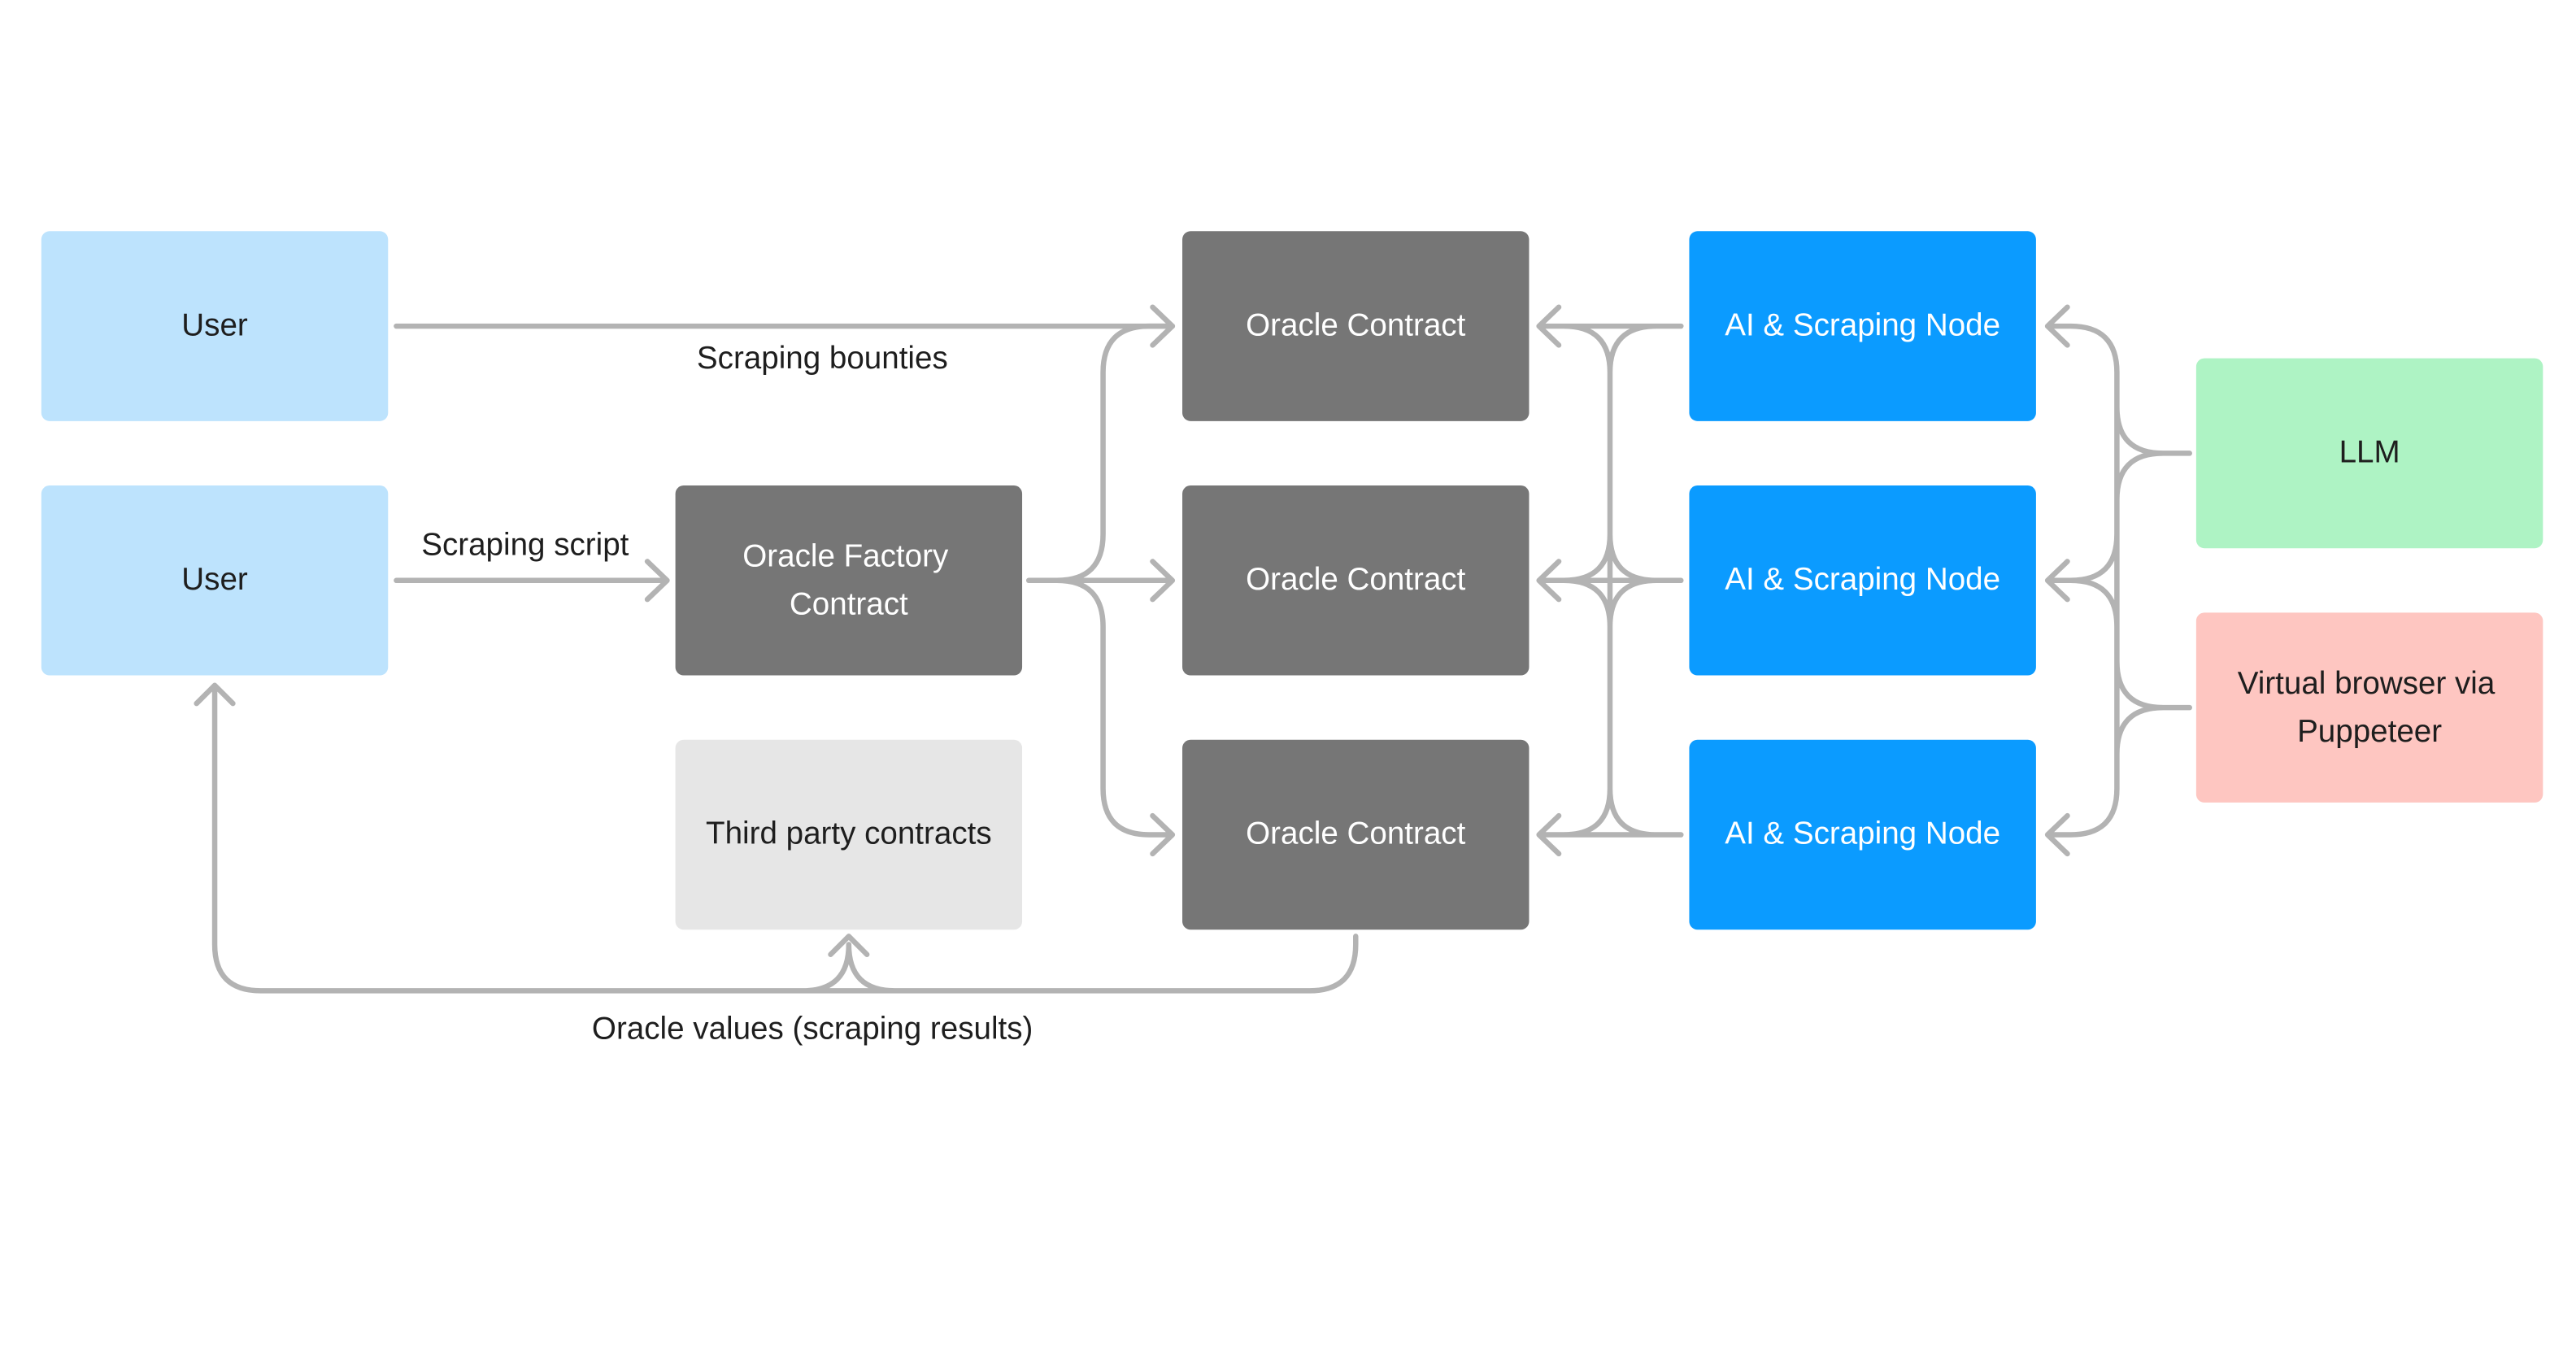 This screenshot has width=2576, height=1345. What do you see at coordinates (849, 580) in the screenshot?
I see `oracle-factory-box: Oracle Factory Contract` at bounding box center [849, 580].